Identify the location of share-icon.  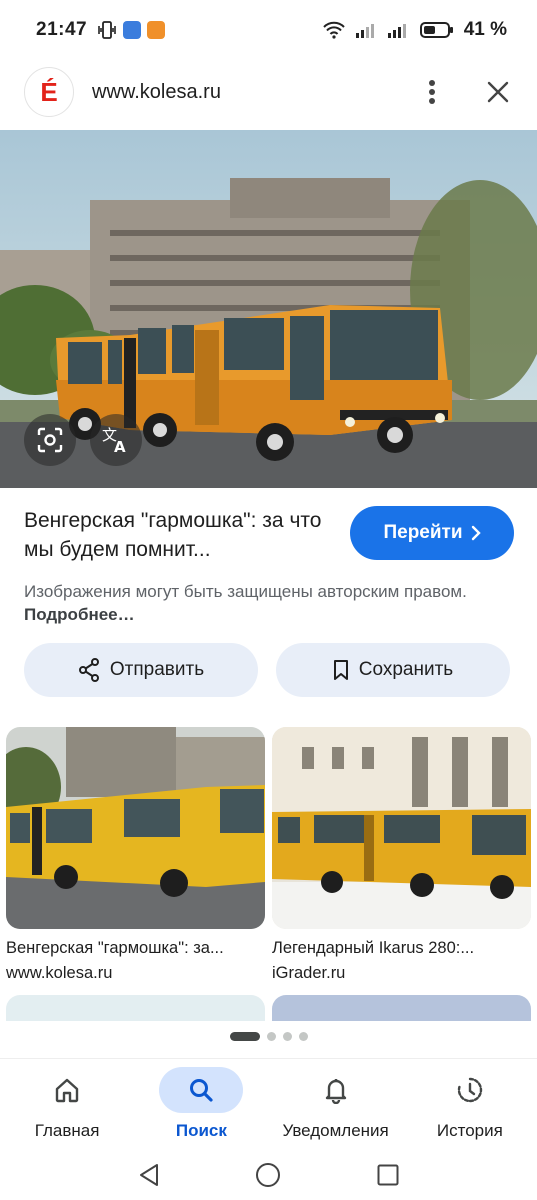
(88, 670).